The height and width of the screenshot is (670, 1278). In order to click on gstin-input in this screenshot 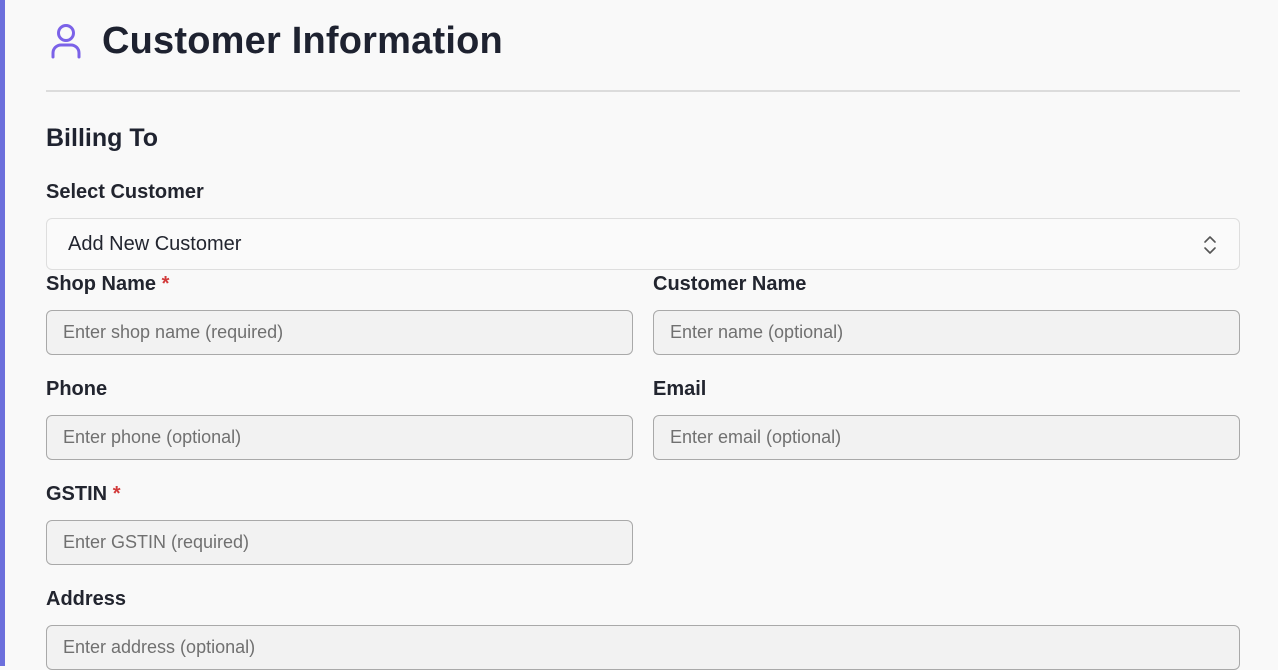, I will do `click(339, 542)`.